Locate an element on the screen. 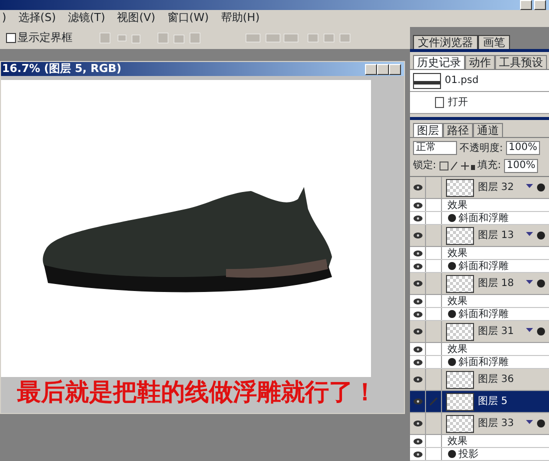  layer-row: 图层 32 is located at coordinates (479, 188).